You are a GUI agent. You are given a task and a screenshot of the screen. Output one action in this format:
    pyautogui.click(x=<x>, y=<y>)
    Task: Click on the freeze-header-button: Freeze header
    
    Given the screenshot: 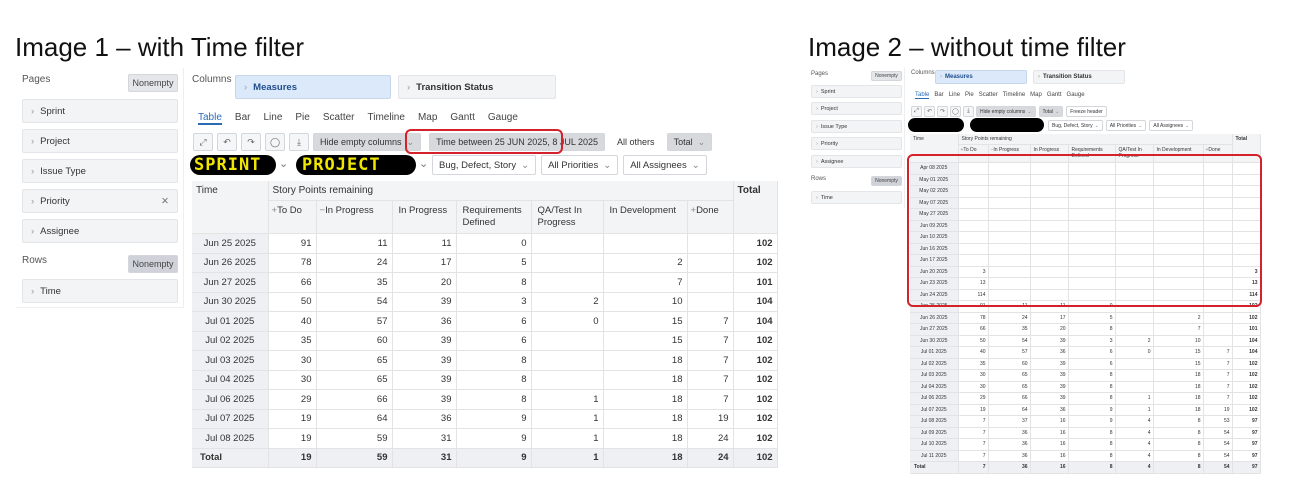 What is the action you would take?
    pyautogui.click(x=1086, y=111)
    